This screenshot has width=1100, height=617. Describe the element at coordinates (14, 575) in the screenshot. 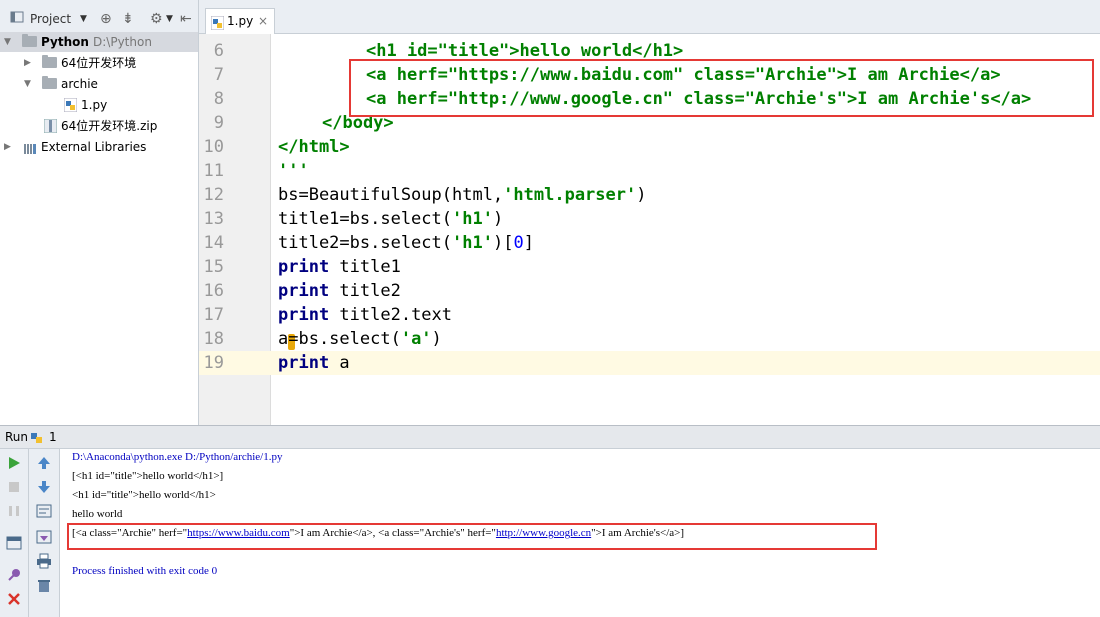

I see `pin-icon` at that location.